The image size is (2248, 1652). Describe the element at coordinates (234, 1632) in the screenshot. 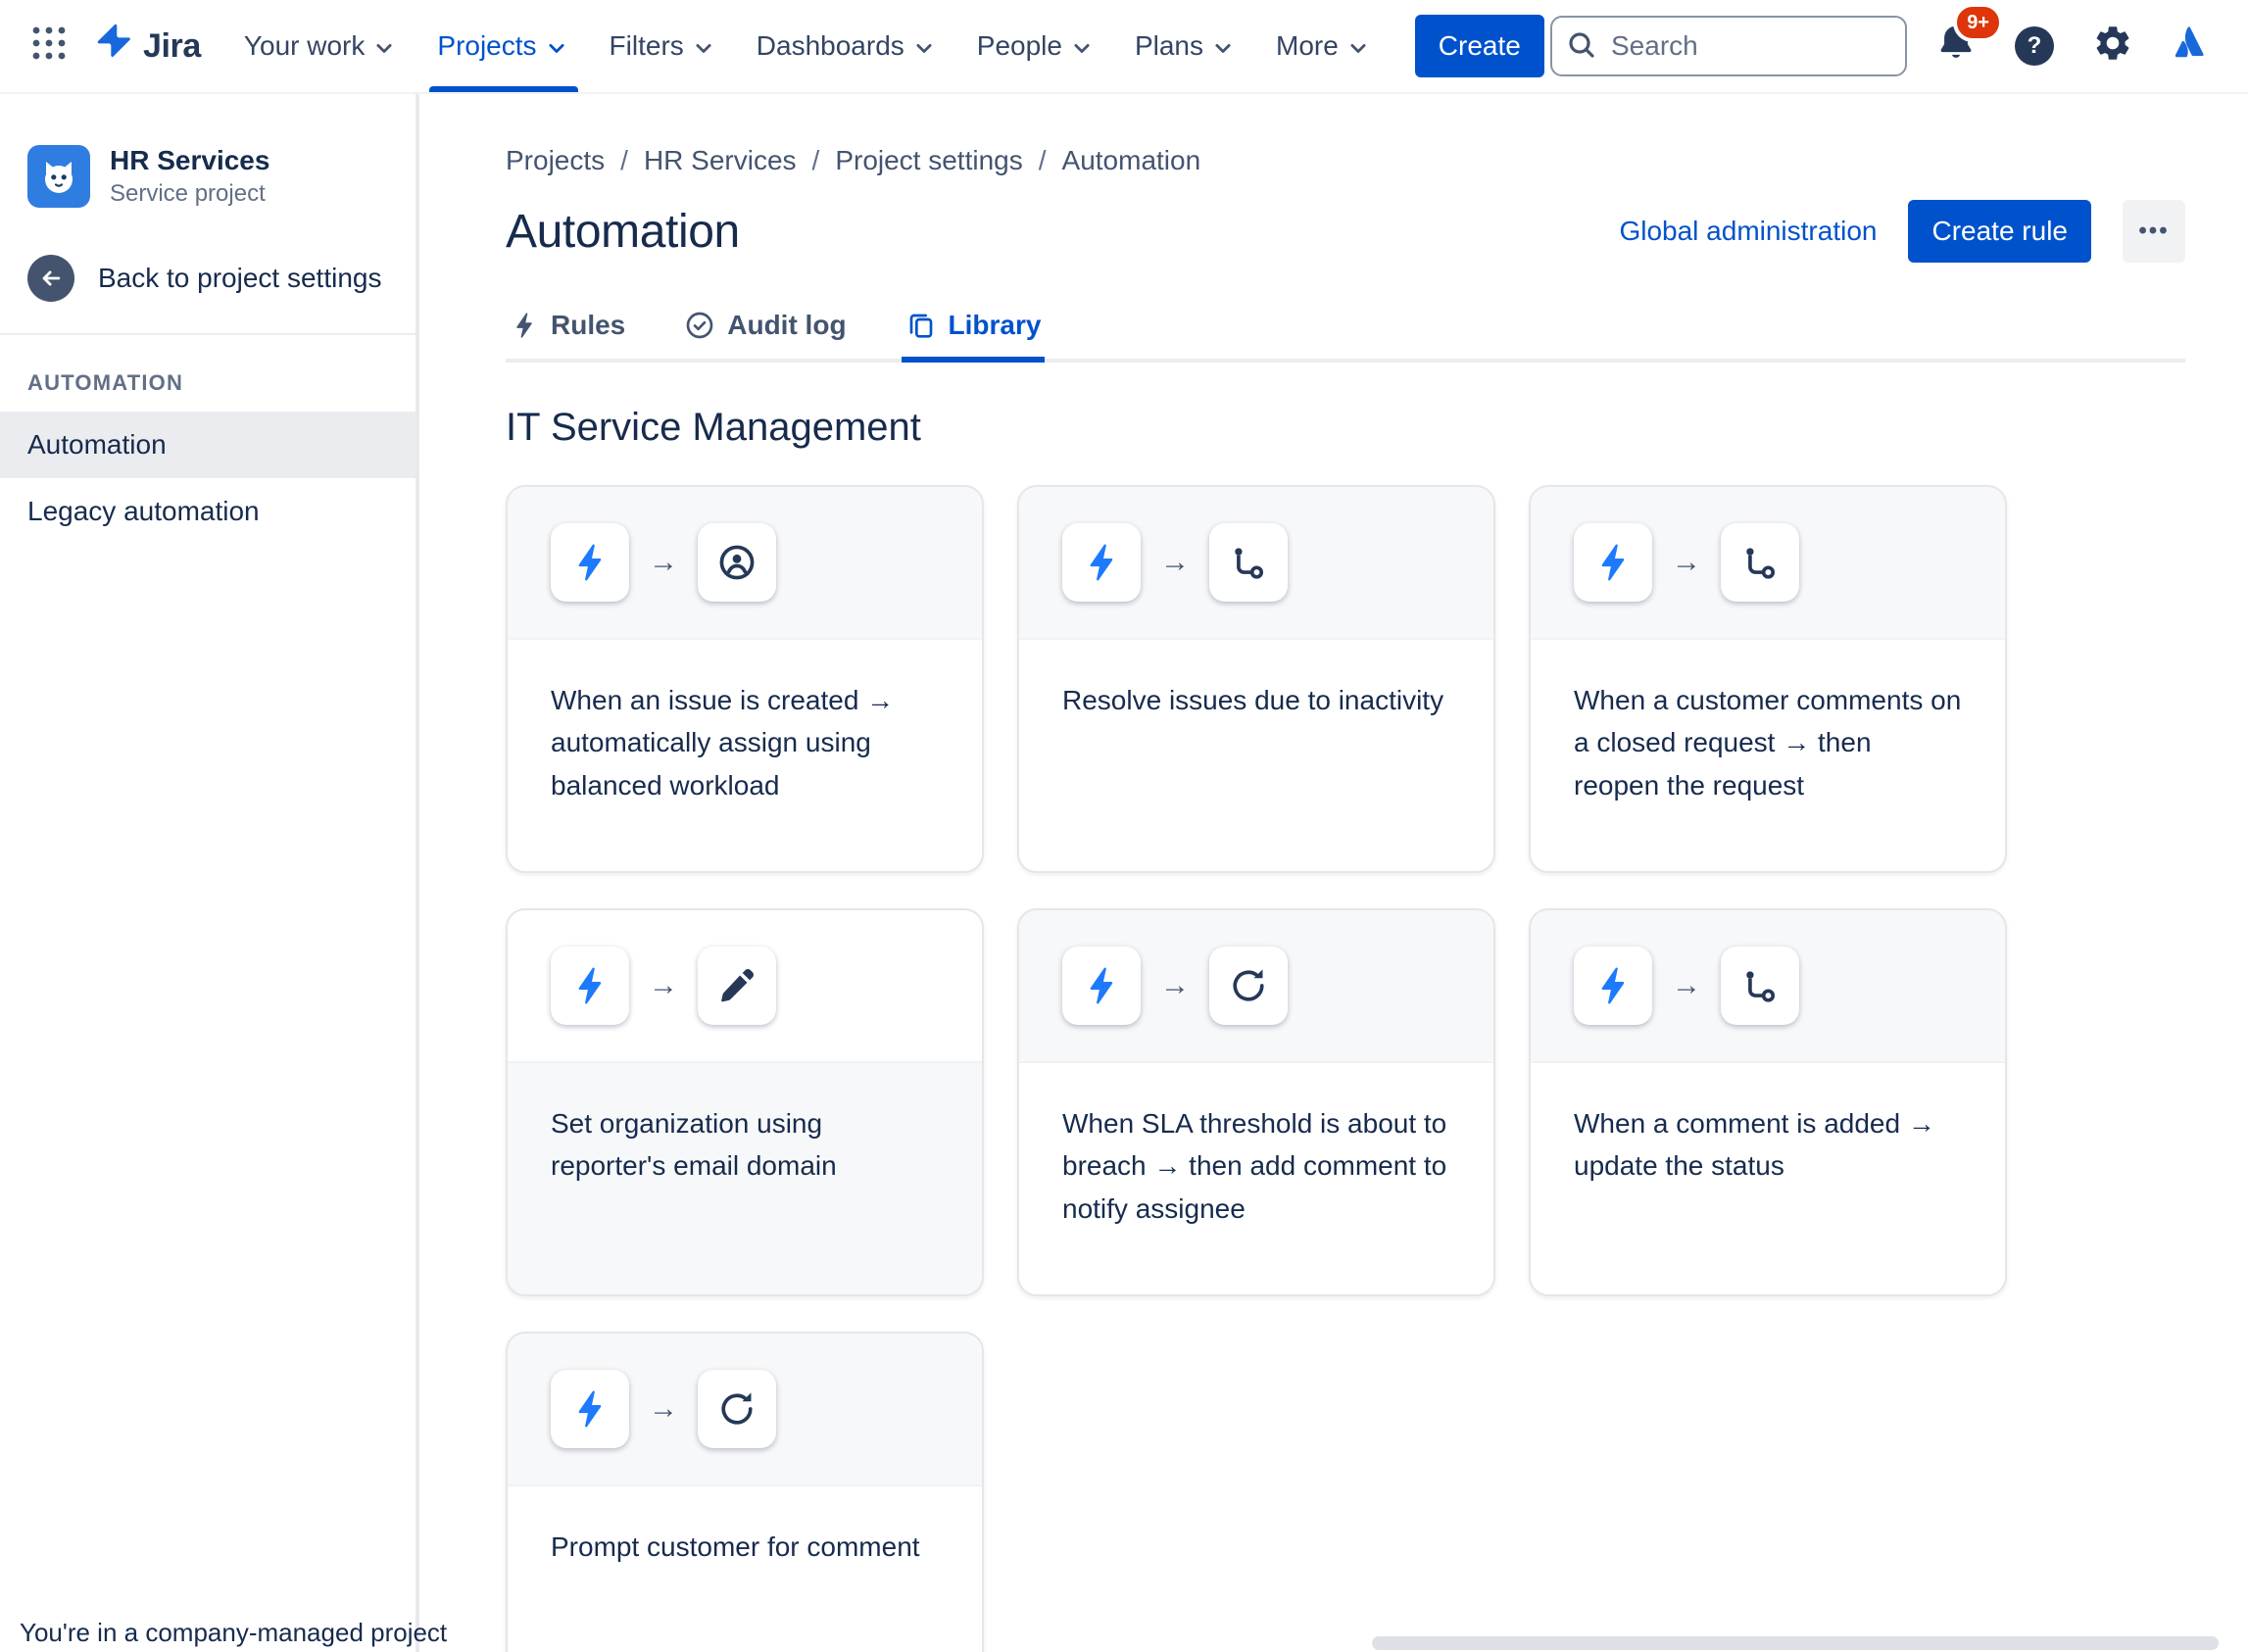

I see `project-managed-note: You're in a company-managed project` at that location.